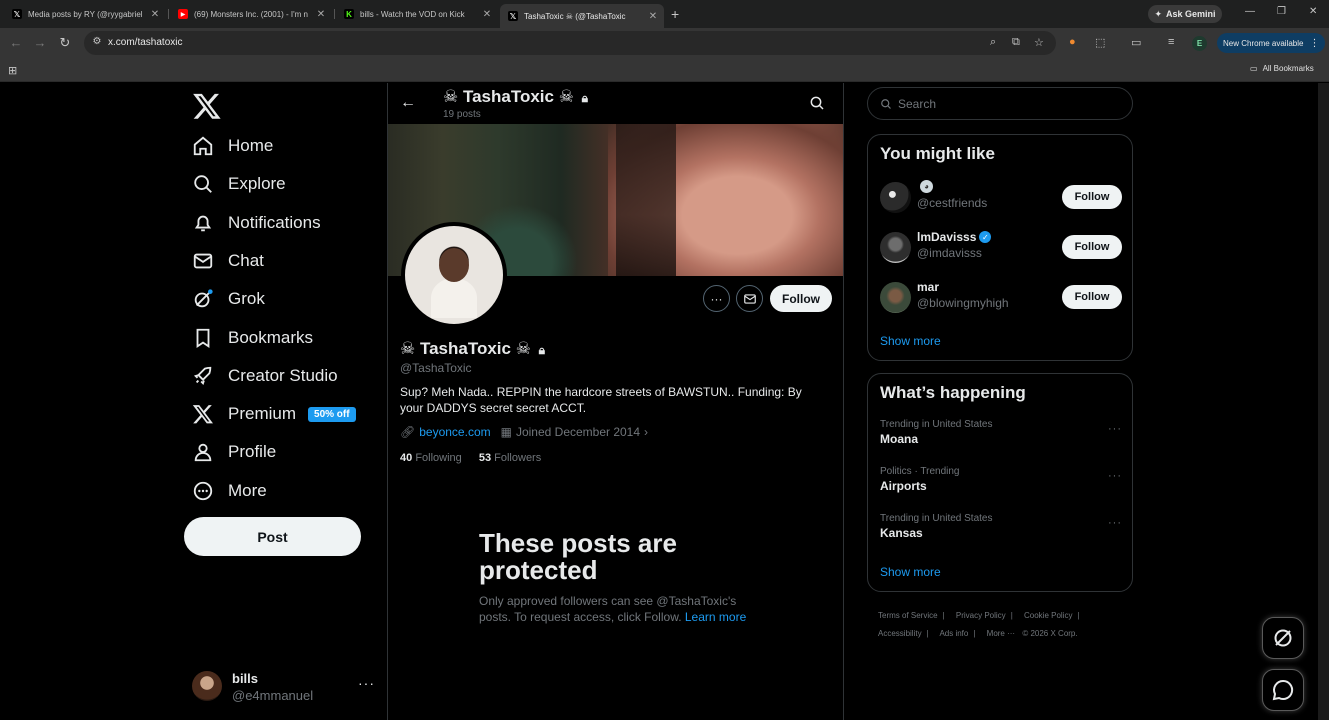 This screenshot has width=1329, height=720. Describe the element at coordinates (203, 414) in the screenshot. I see `x-icon` at that location.